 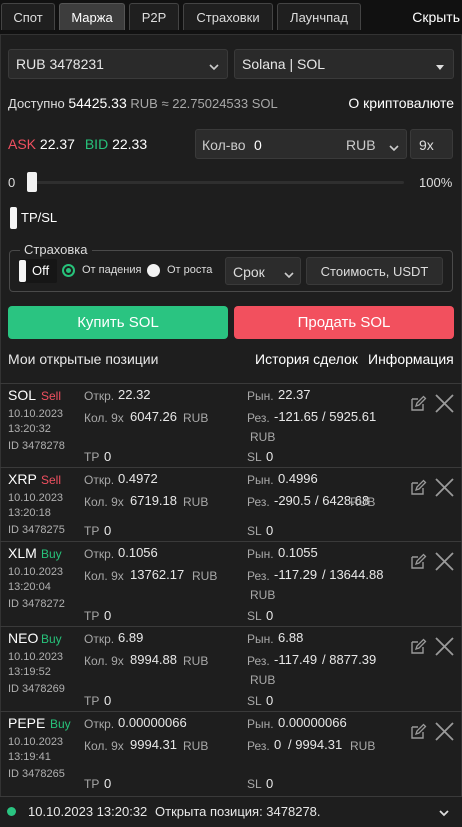 I want to click on position-time: 13:20:18, so click(x=29, y=513).